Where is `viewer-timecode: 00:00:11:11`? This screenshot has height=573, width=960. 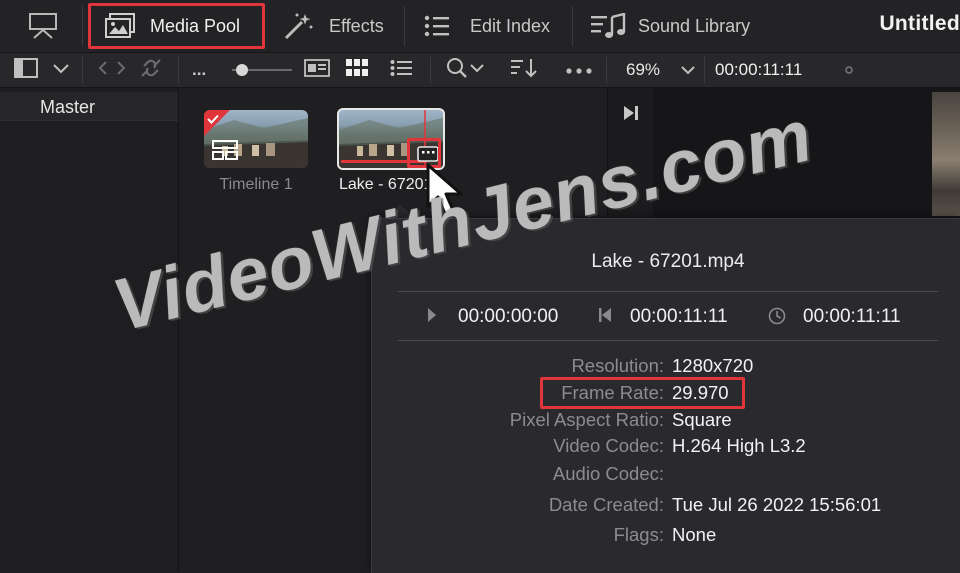
viewer-timecode: 00:00:11:11 is located at coordinates (758, 70).